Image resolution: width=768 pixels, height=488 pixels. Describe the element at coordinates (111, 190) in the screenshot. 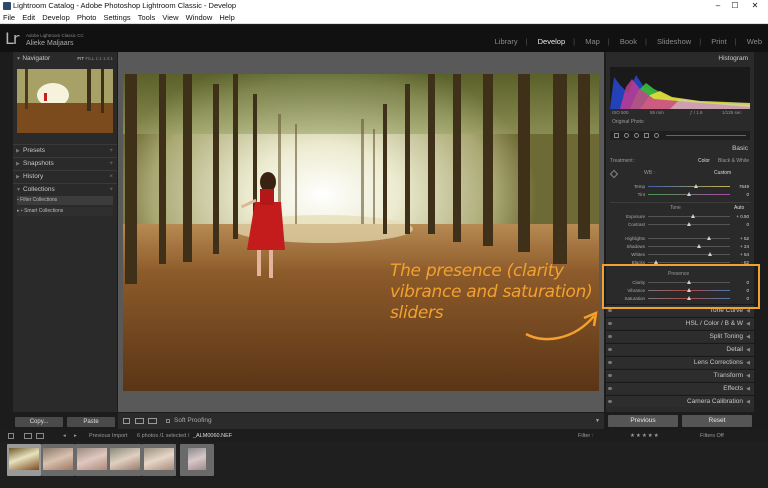

I see `add-collection-icon: +` at that location.